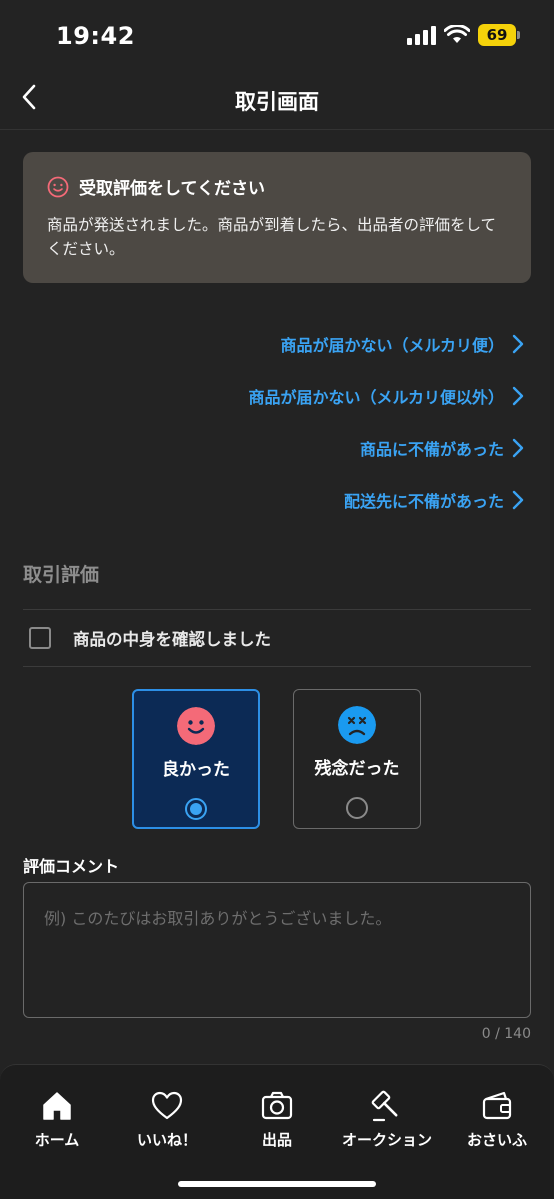 This screenshot has width=554, height=1199. I want to click on rating-good-radio, so click(196, 809).